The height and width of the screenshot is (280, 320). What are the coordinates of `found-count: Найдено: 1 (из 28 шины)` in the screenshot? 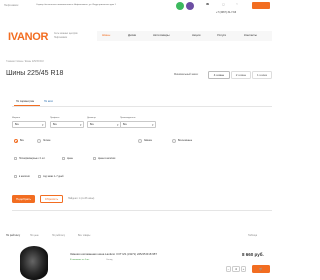 It's located at (81, 199).